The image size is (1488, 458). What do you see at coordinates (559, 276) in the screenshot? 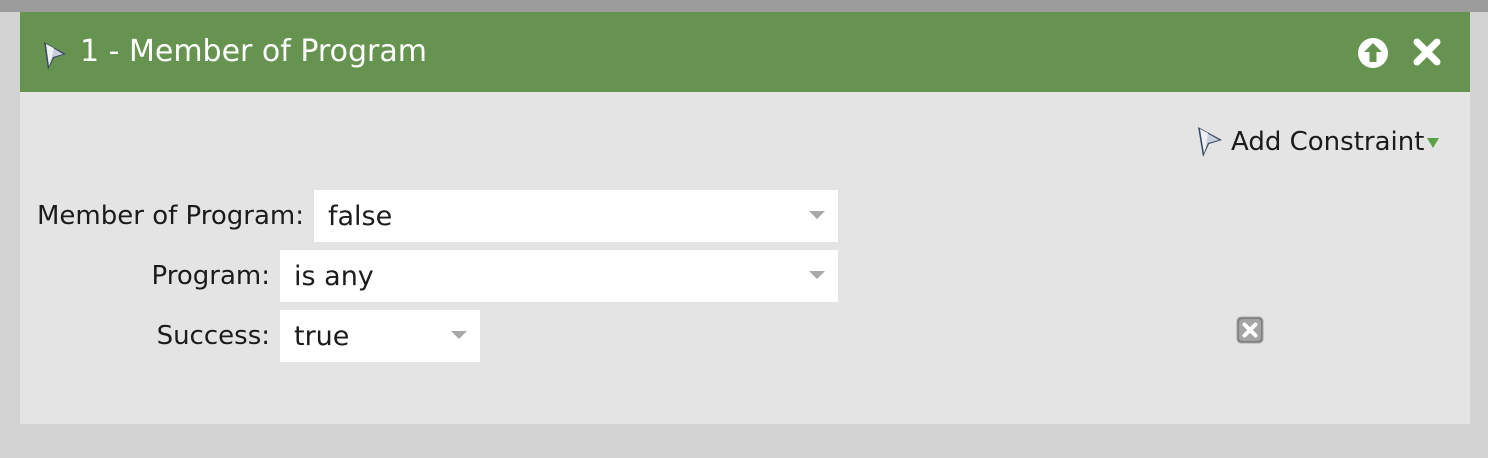
I see `program-select: is any` at bounding box center [559, 276].